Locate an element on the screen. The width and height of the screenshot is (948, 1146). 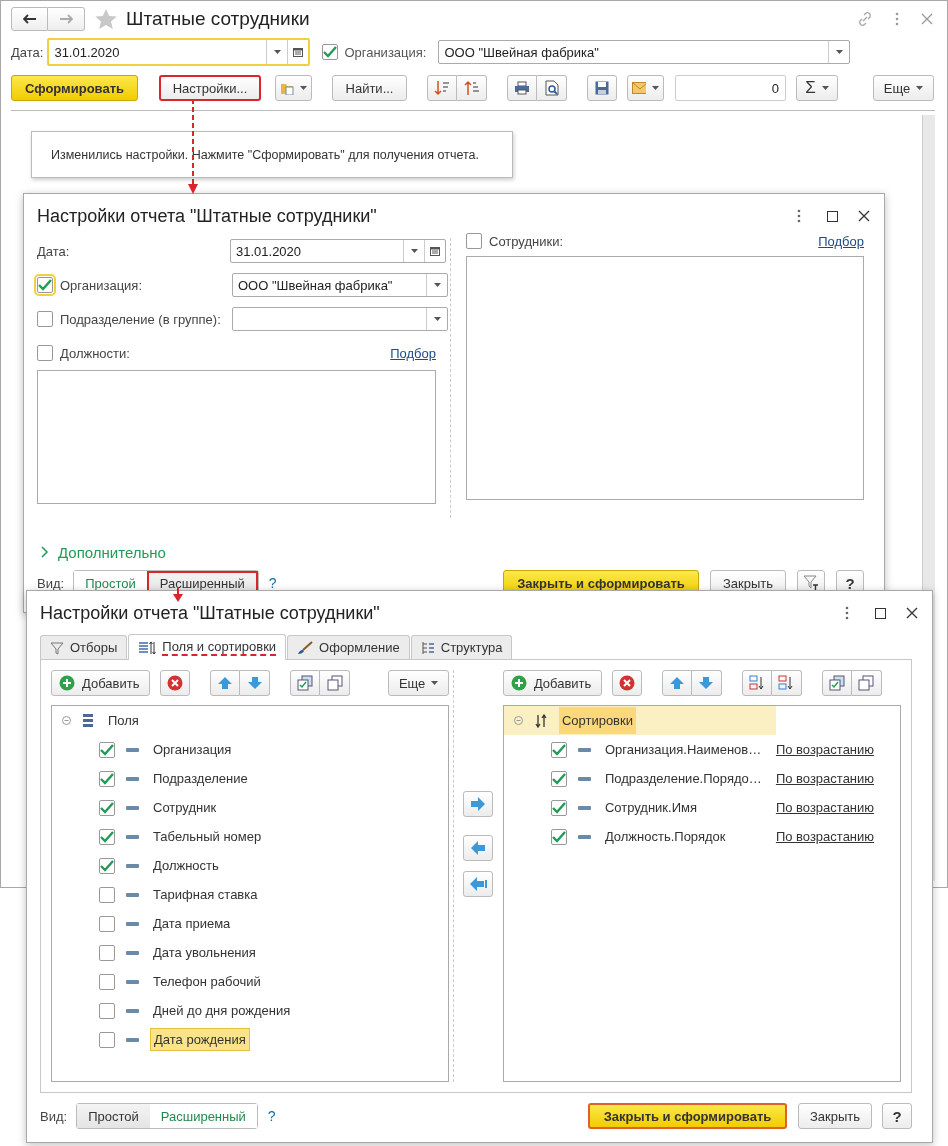
tab: Структура is located at coordinates (461, 647).